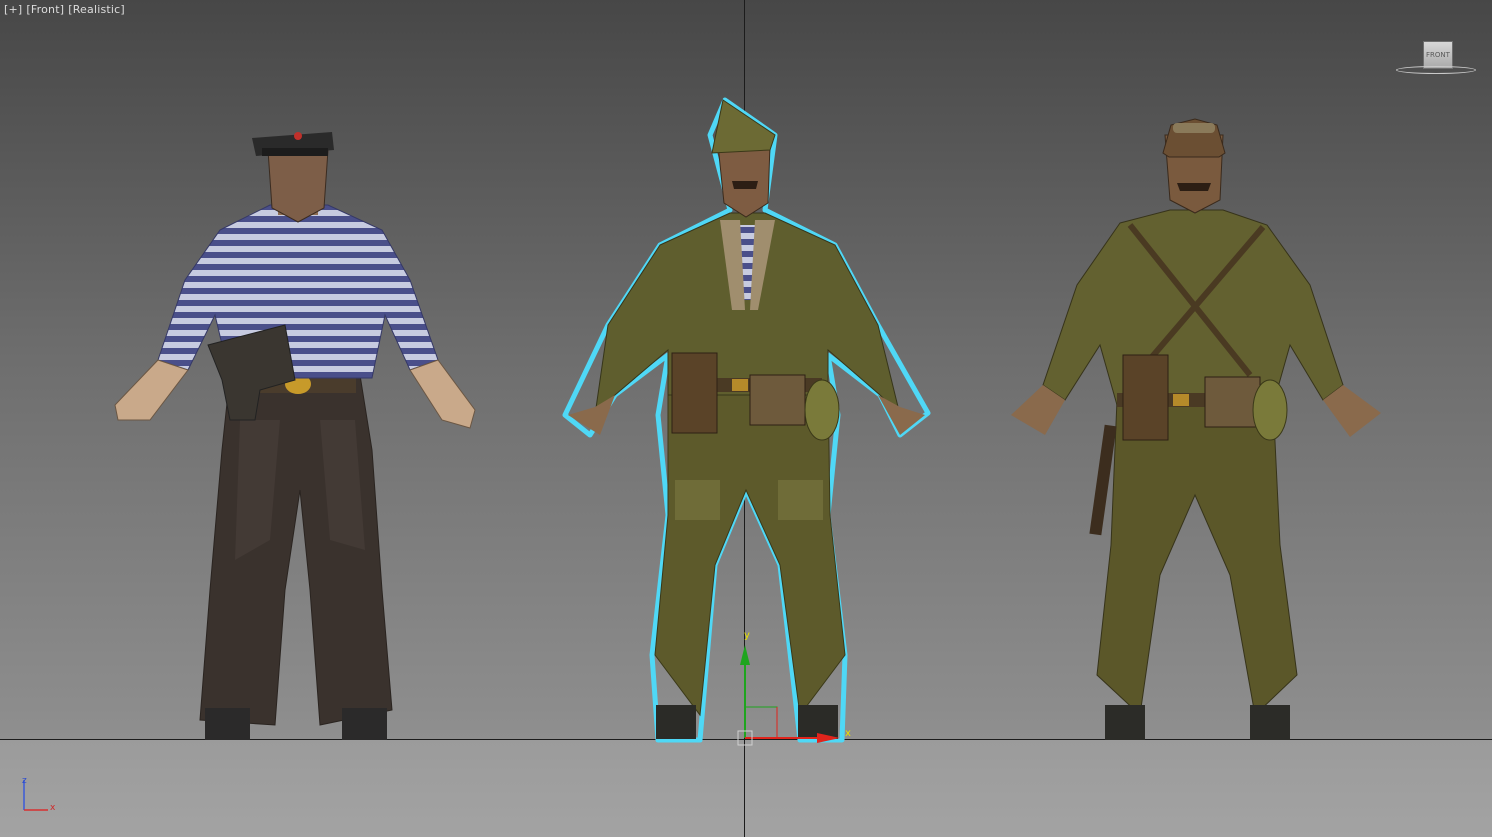 The height and width of the screenshot is (837, 1492). Describe the element at coordinates (45, 9) in the screenshot. I see `viewport-point-of-view-menu: [Front]` at that location.